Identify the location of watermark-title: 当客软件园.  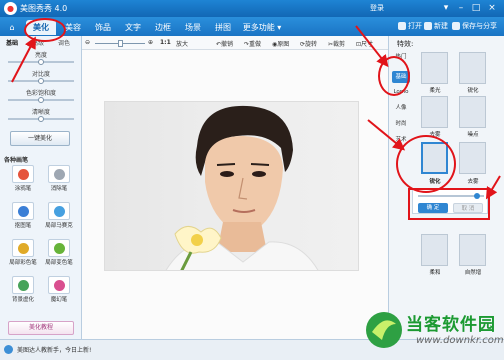
(451, 325).